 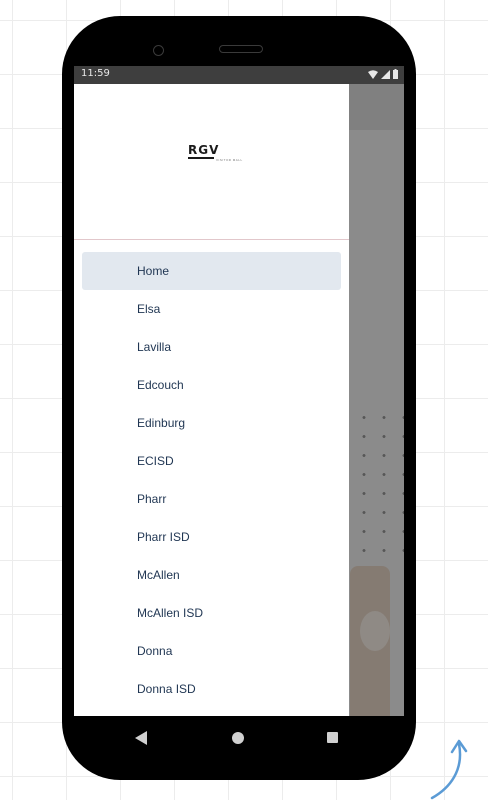 I want to click on recents-icon, so click(x=332, y=737).